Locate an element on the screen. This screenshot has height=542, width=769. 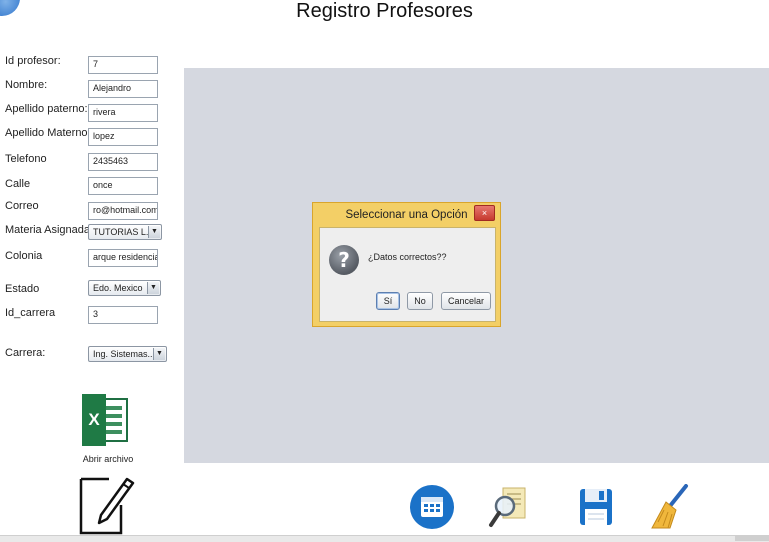
label-colonia: Colonia is located at coordinates (24, 256).